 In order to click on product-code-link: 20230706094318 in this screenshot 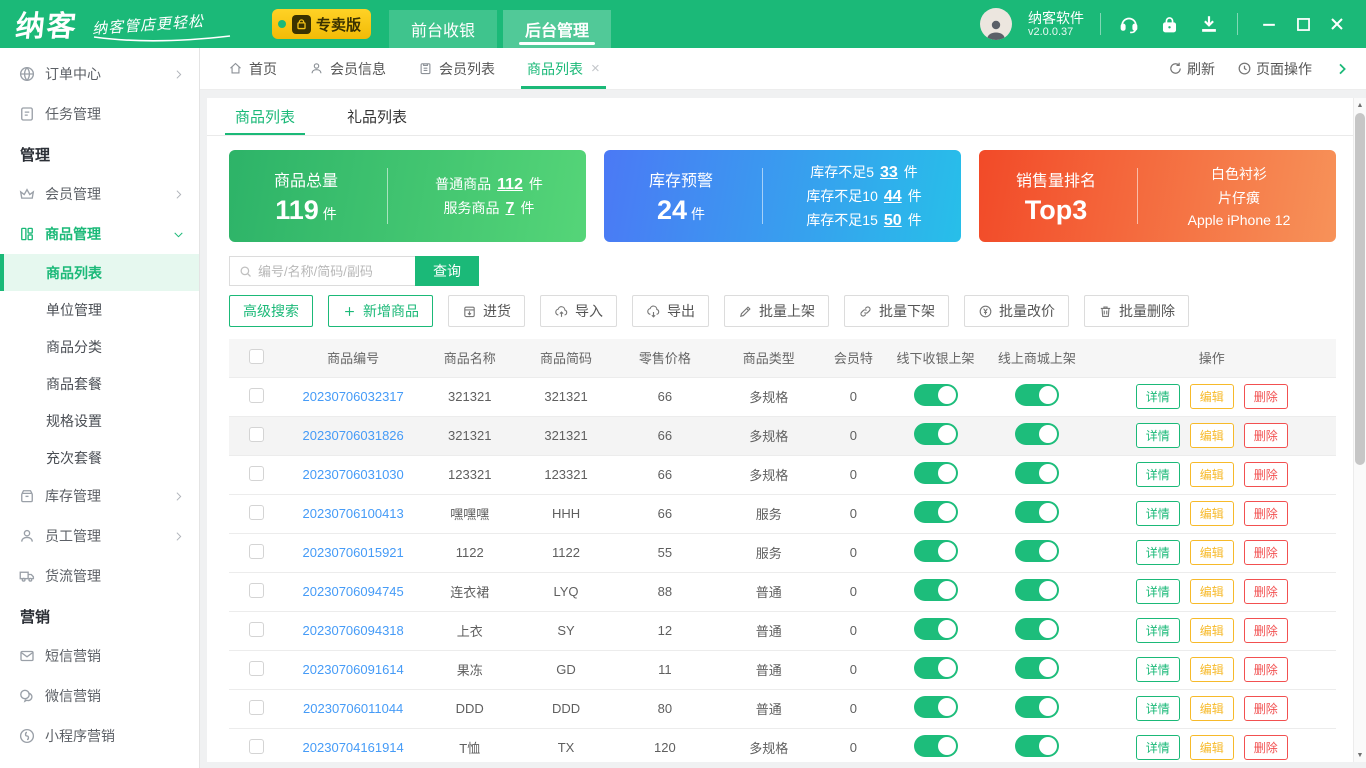, I will do `click(353, 630)`.